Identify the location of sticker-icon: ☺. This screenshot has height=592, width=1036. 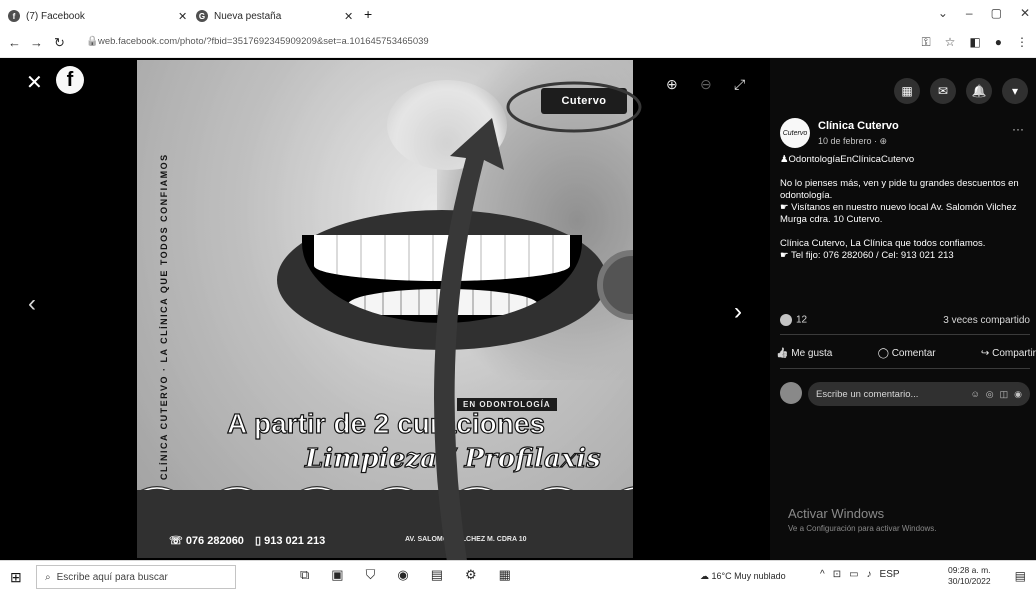
(975, 394).